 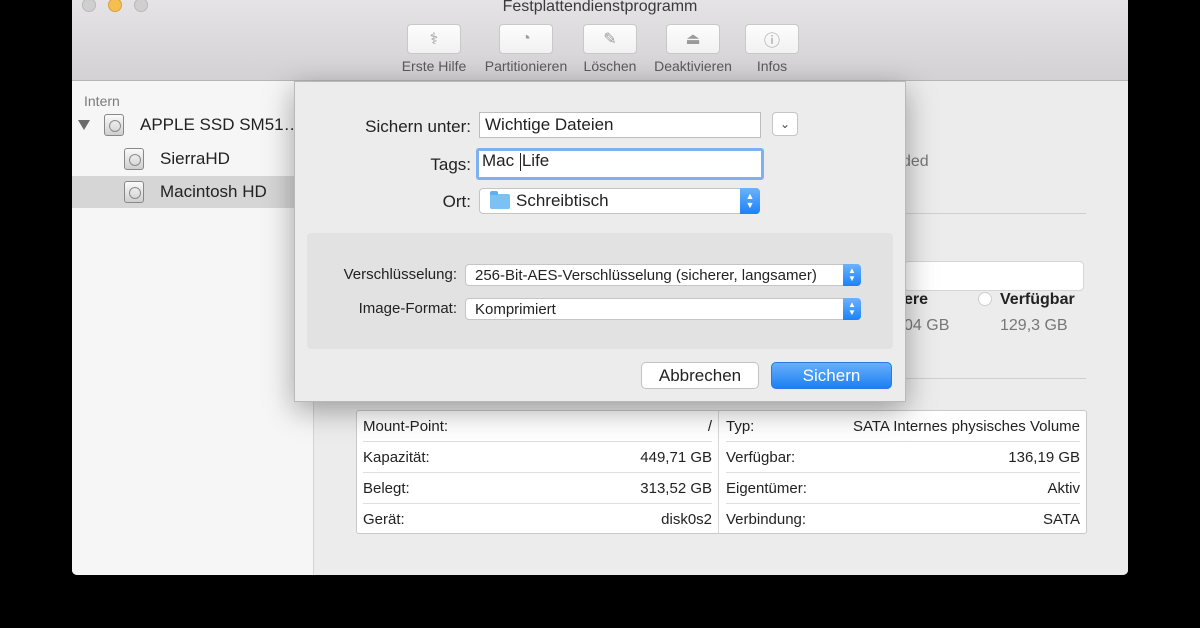 What do you see at coordinates (102, 101) in the screenshot?
I see `sidebar-section-header: Intern` at bounding box center [102, 101].